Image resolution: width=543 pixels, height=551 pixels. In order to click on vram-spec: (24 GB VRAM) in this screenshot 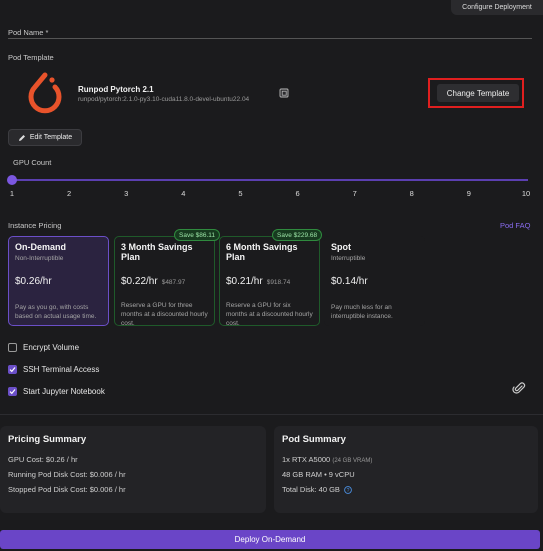, I will do `click(352, 461)`.